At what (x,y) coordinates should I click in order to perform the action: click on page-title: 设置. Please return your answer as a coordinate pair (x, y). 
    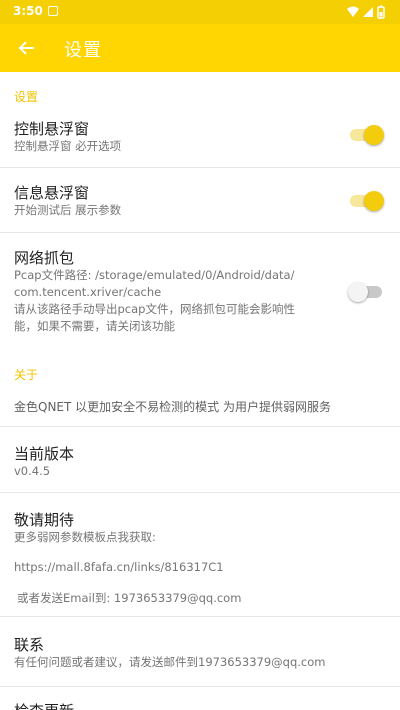
    Looking at the image, I should click on (83, 50).